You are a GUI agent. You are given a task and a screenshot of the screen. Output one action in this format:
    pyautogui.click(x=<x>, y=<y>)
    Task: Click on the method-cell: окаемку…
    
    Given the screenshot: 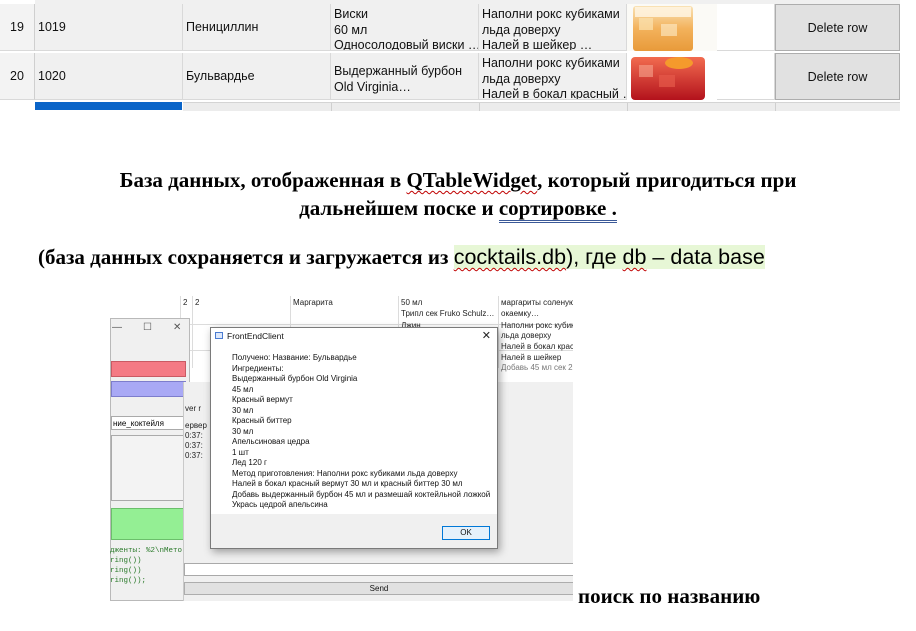 What is the action you would take?
    pyautogui.click(x=520, y=313)
    